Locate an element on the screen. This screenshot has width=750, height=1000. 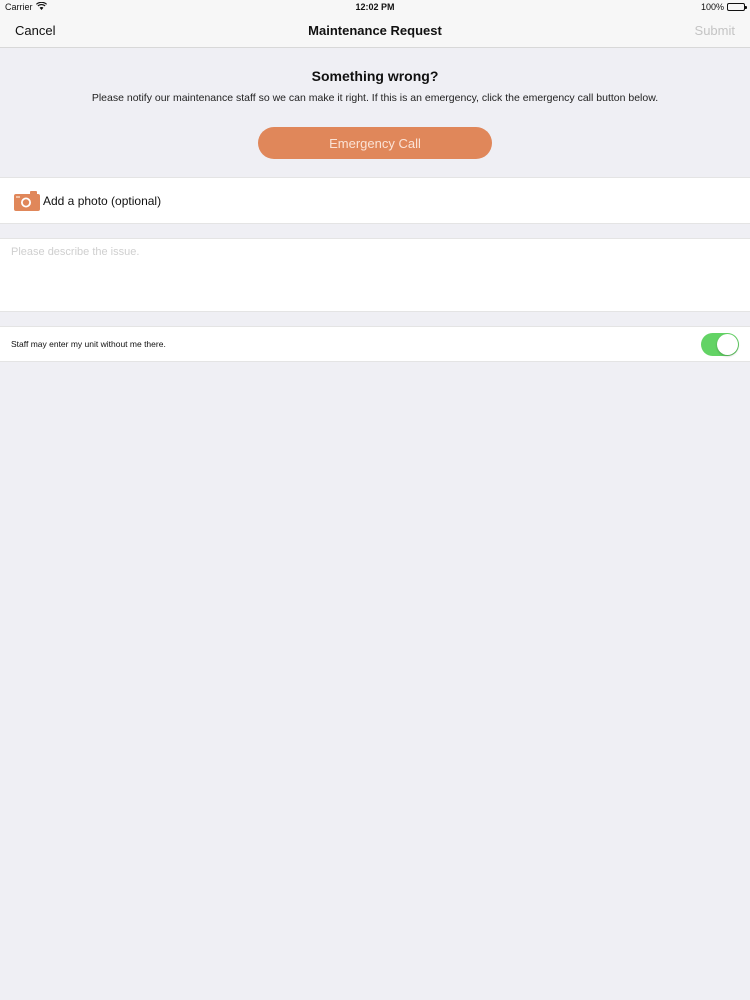
submit-button: Submit is located at coordinates (715, 30).